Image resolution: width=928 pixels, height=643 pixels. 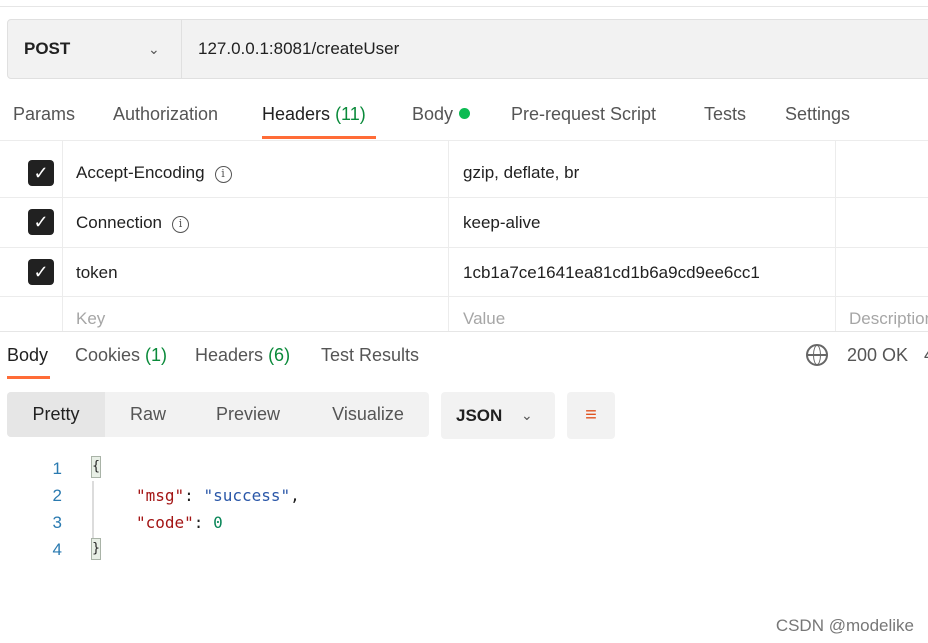 What do you see at coordinates (817, 355) in the screenshot?
I see `globe-icon` at bounding box center [817, 355].